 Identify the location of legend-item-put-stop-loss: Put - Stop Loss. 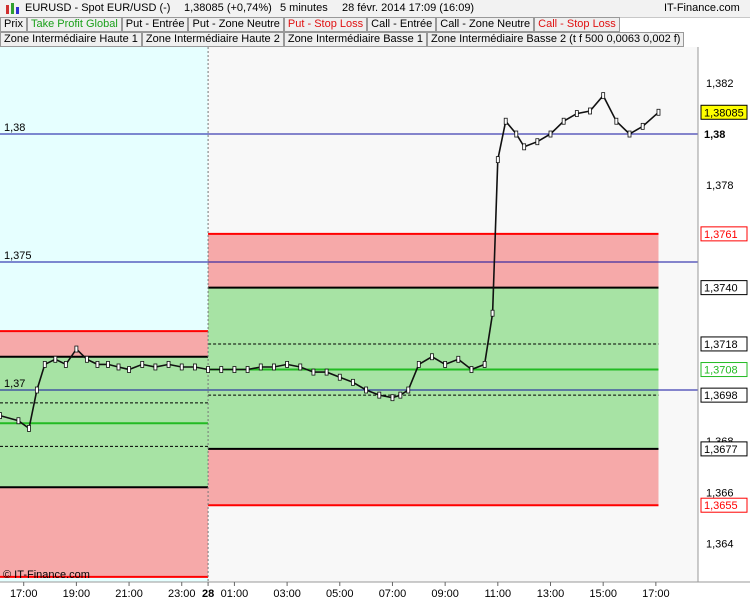
(325, 24).